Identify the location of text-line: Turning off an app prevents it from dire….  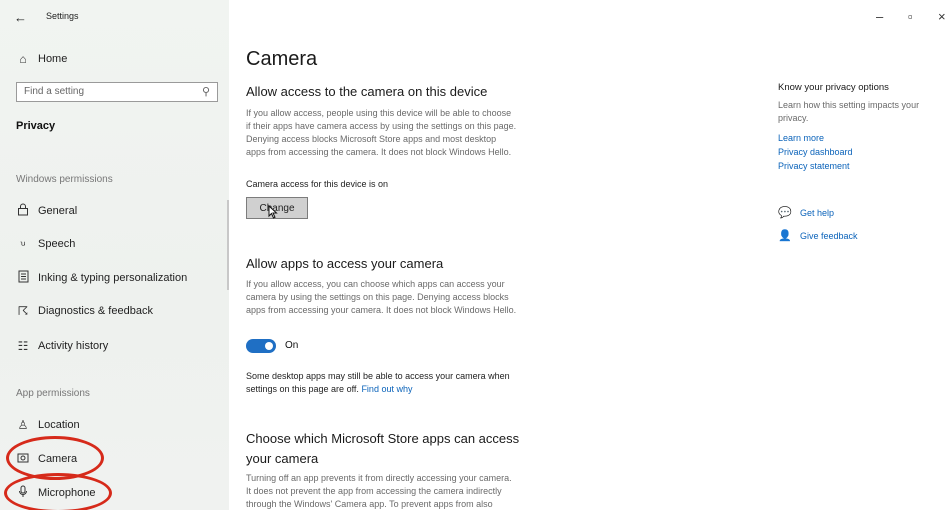
(379, 478).